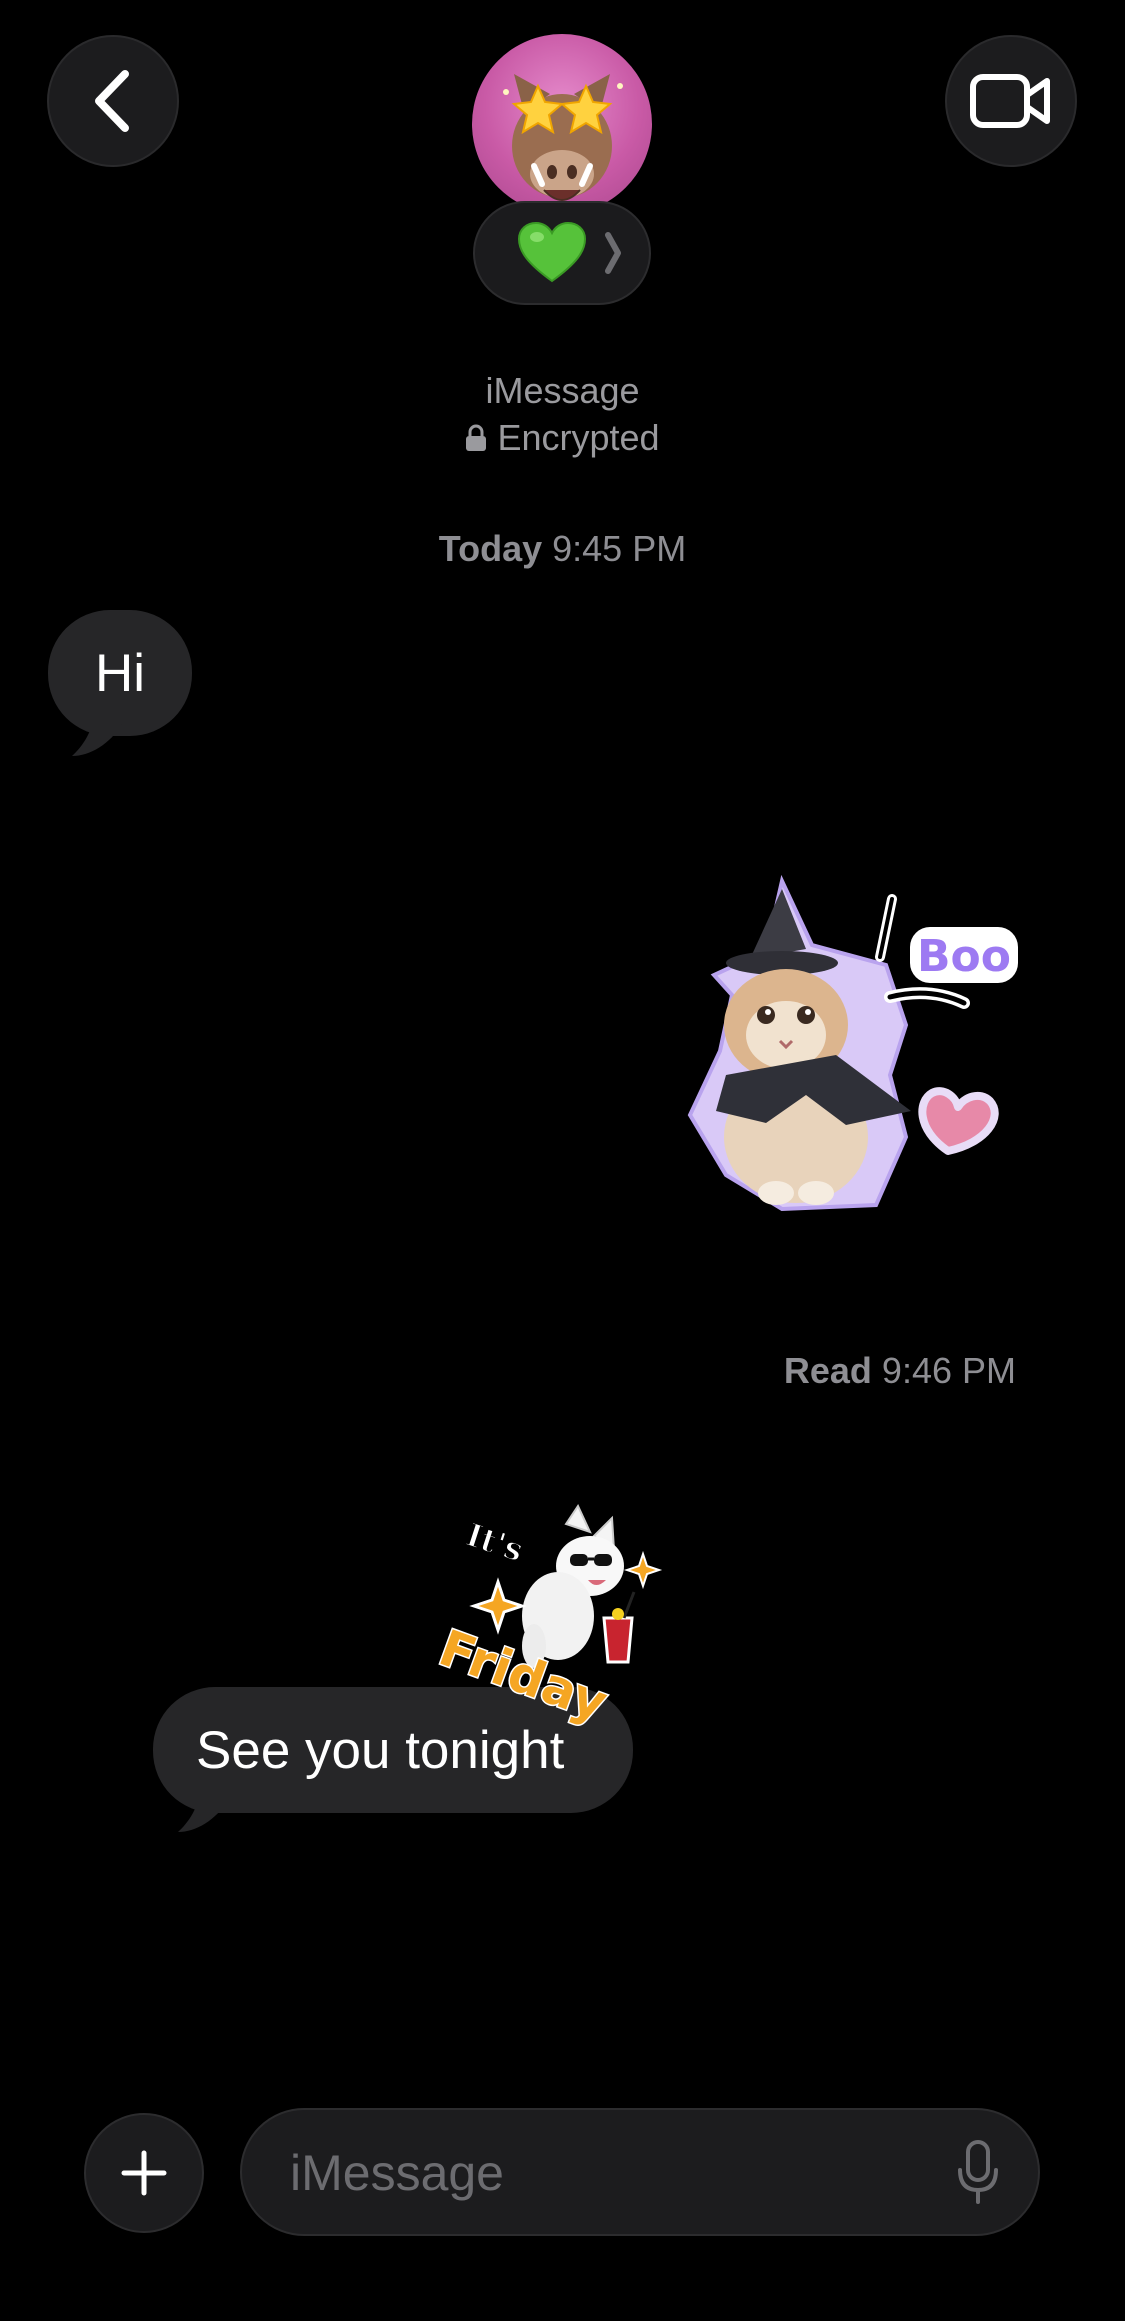  I want to click on back-button, so click(113, 101).